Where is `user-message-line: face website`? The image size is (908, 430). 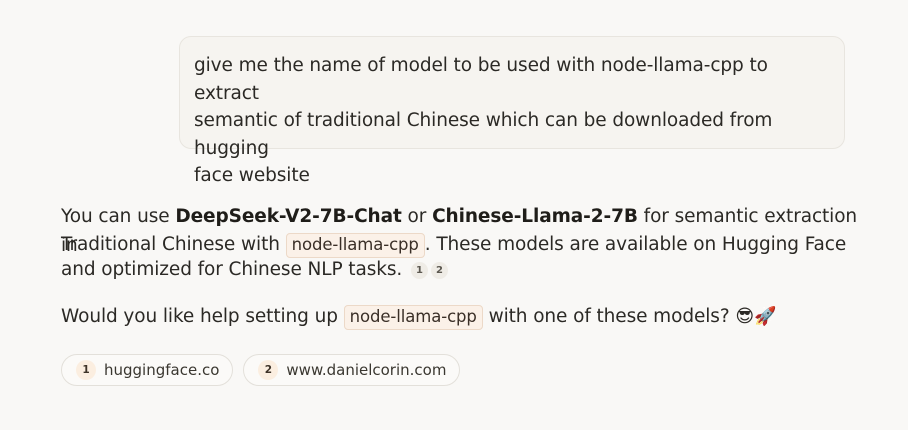
user-message-line: face website is located at coordinates (252, 175).